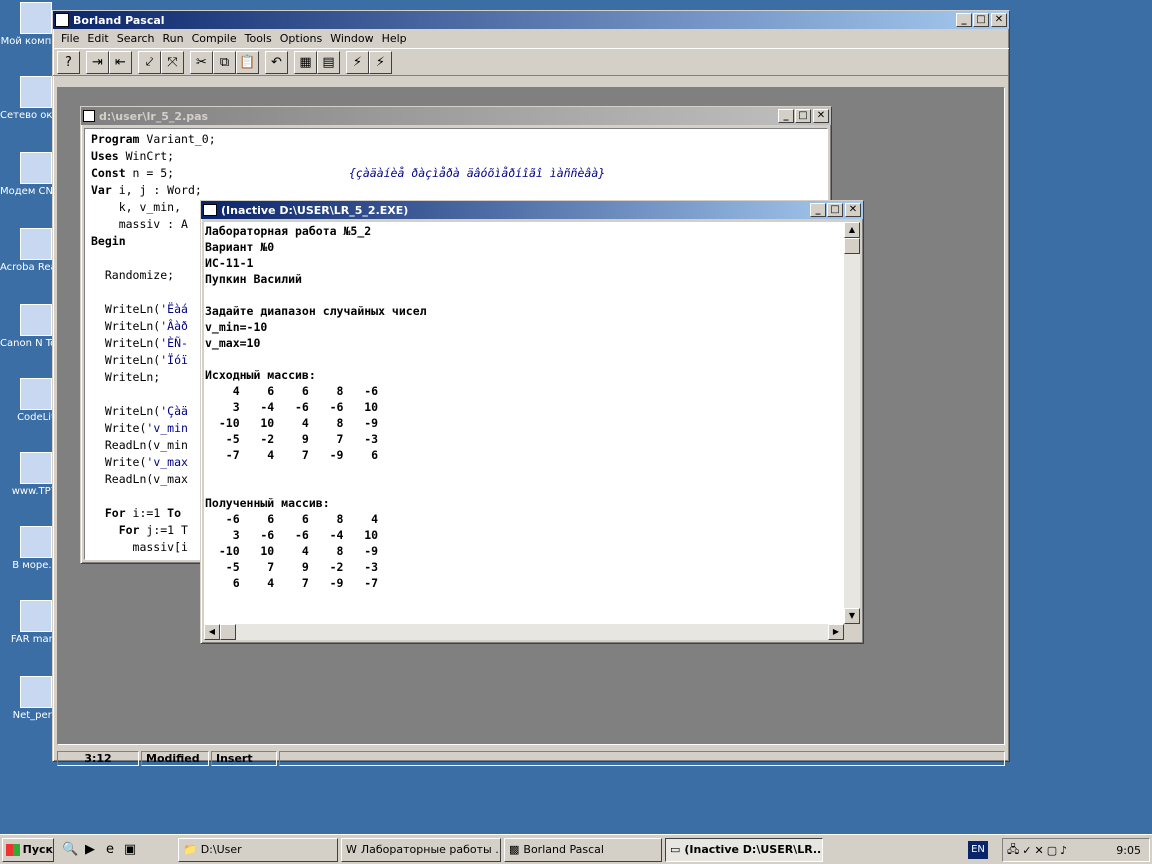 The width and height of the screenshot is (1152, 864). I want to click on code-text: massiv[i, so click(139, 547).